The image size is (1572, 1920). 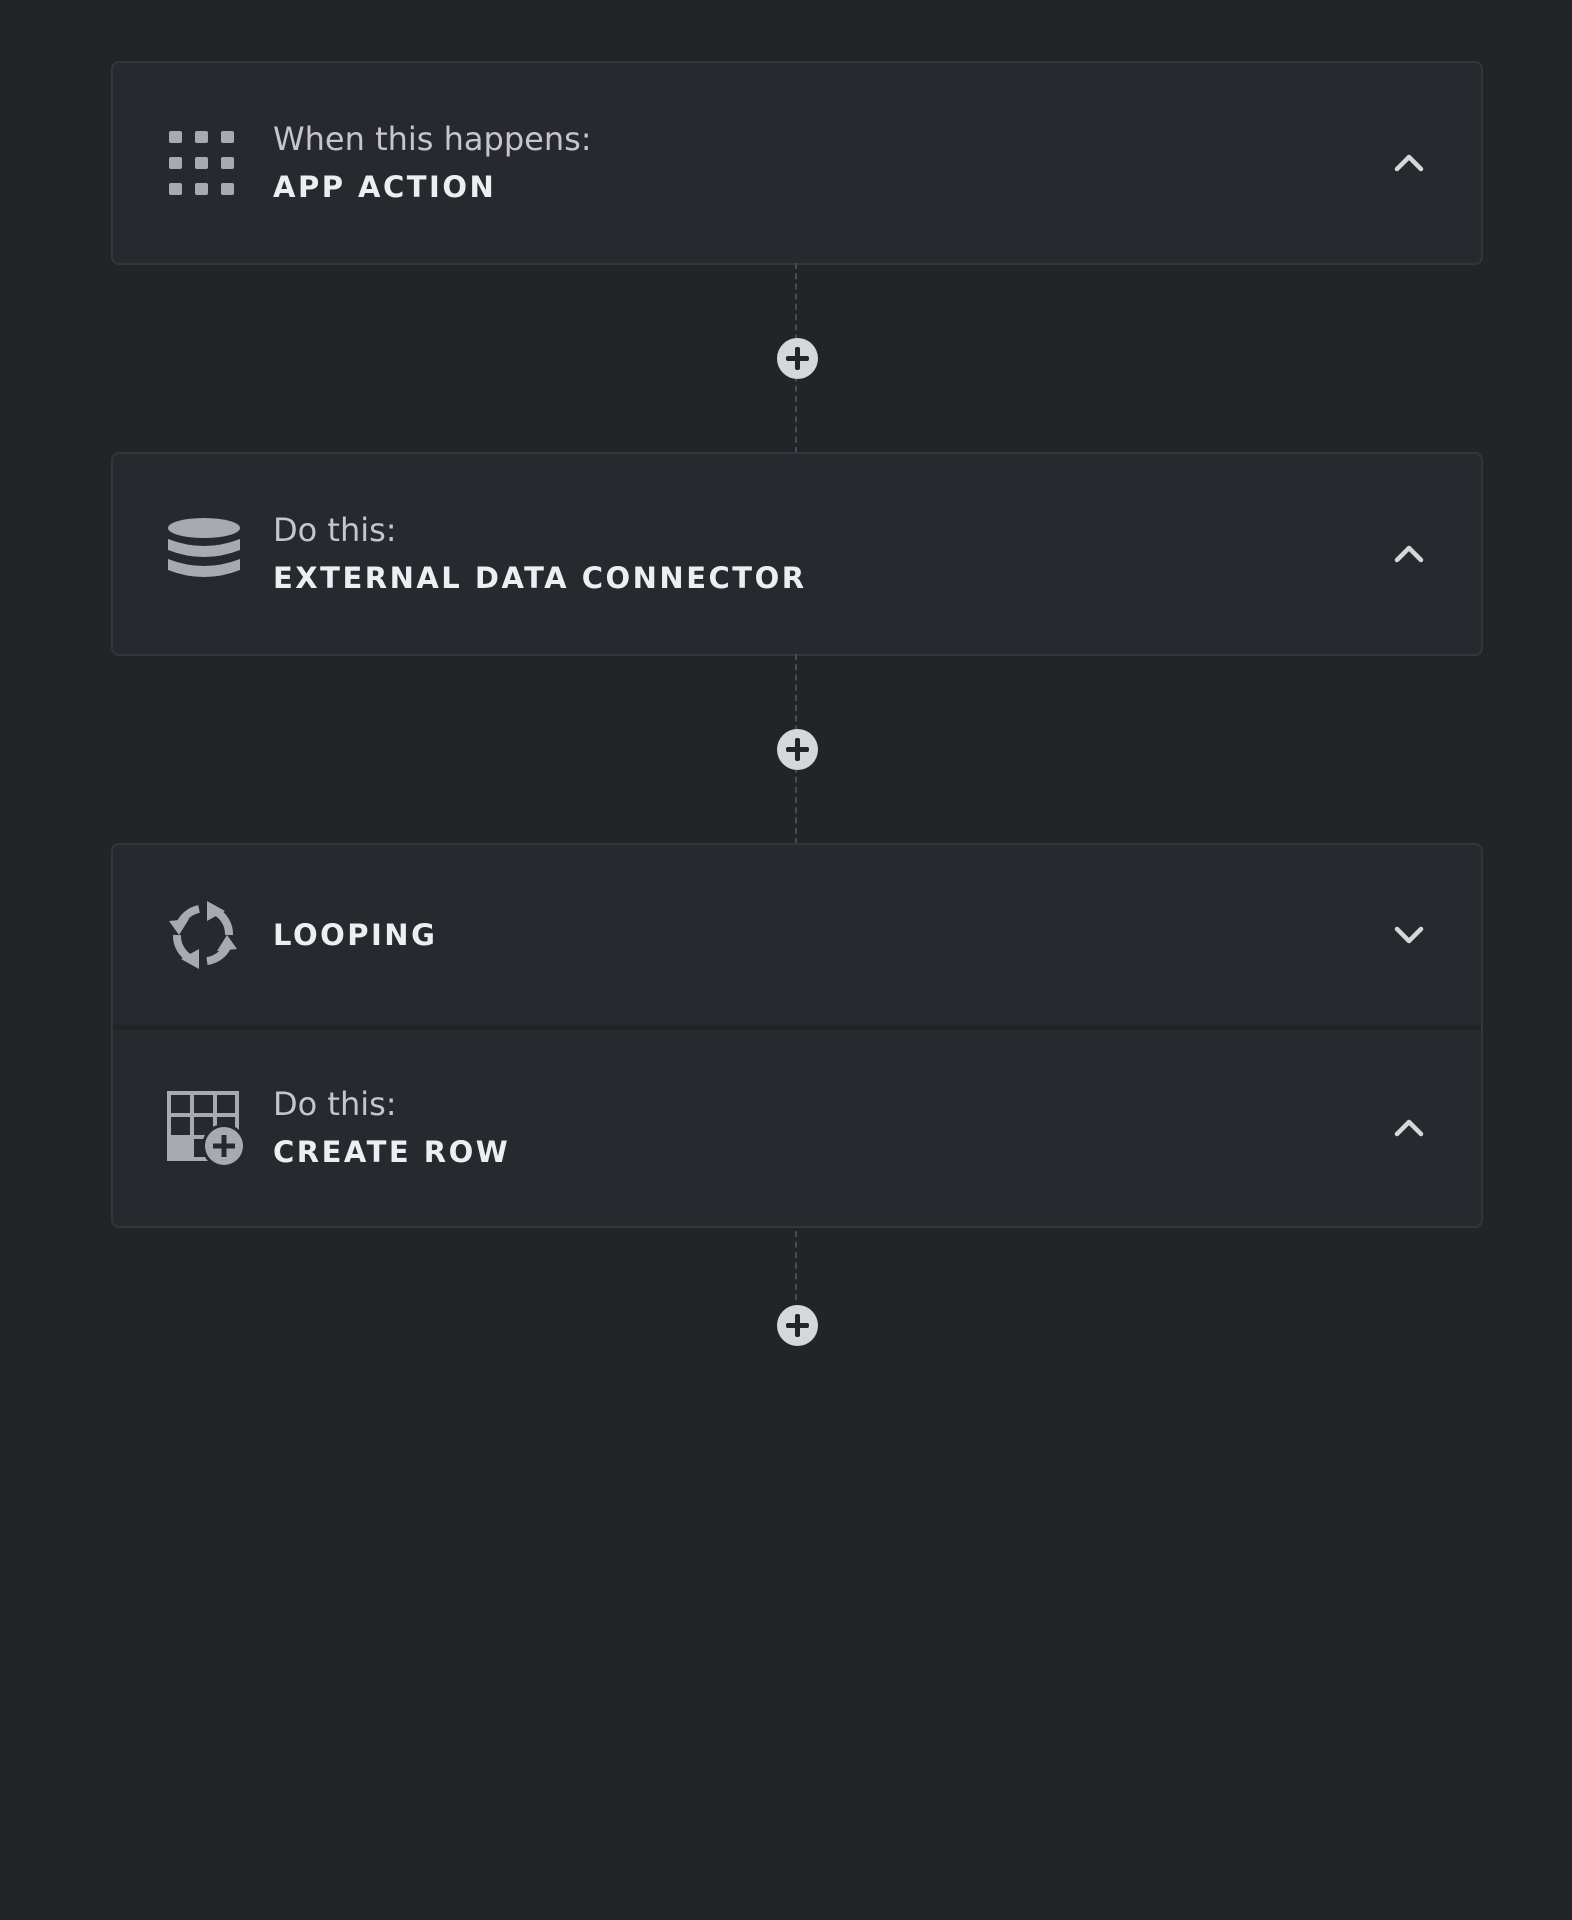 What do you see at coordinates (335, 530) in the screenshot?
I see `step1-label: Do this:` at bounding box center [335, 530].